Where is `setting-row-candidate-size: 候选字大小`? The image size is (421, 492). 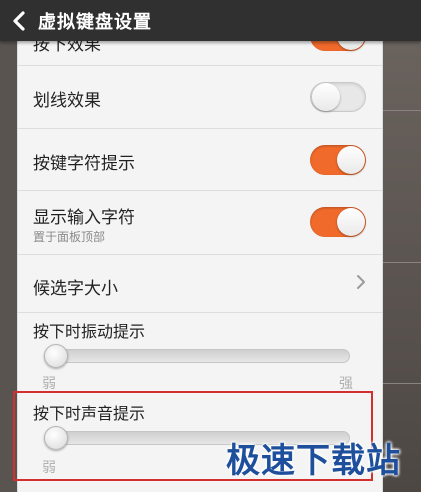
setting-row-candidate-size: 候选字大小 is located at coordinates (200, 284).